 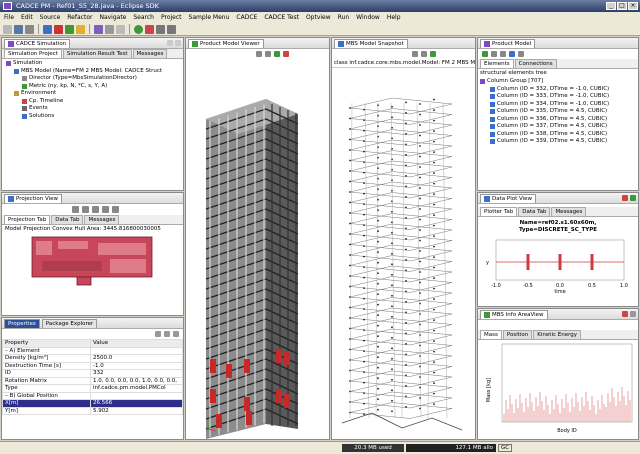 I want to click on menu-navigate: Navigate, so click(x=112, y=17).